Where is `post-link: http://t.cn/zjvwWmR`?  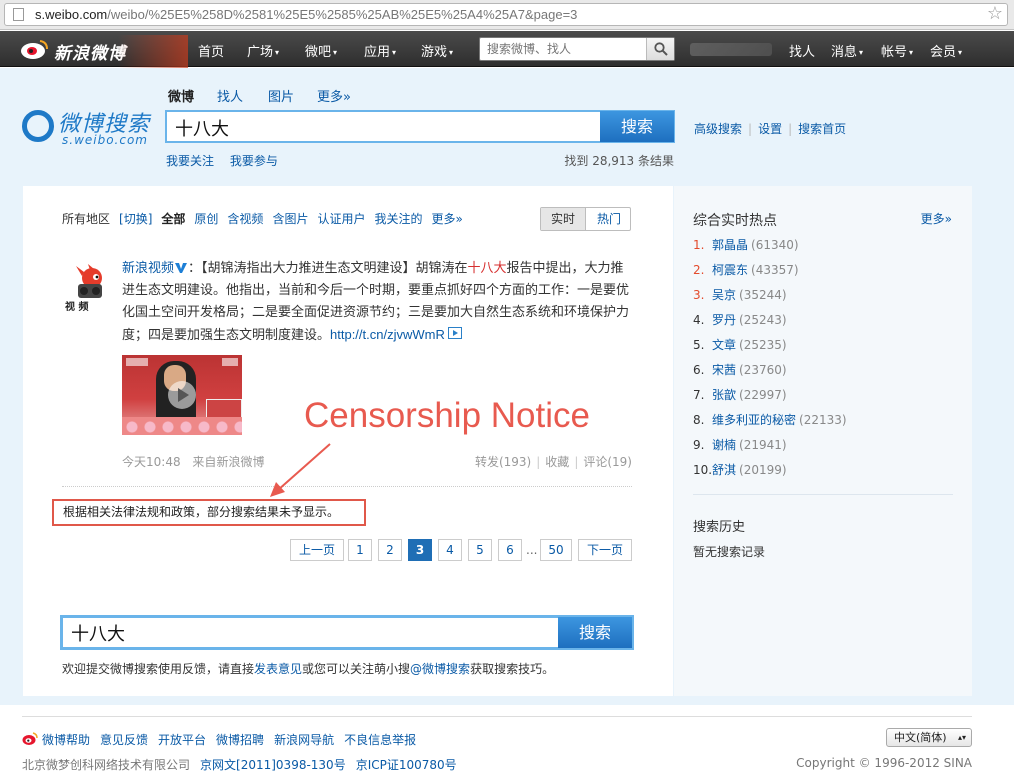 post-link: http://t.cn/zjvwWmR is located at coordinates (387, 334).